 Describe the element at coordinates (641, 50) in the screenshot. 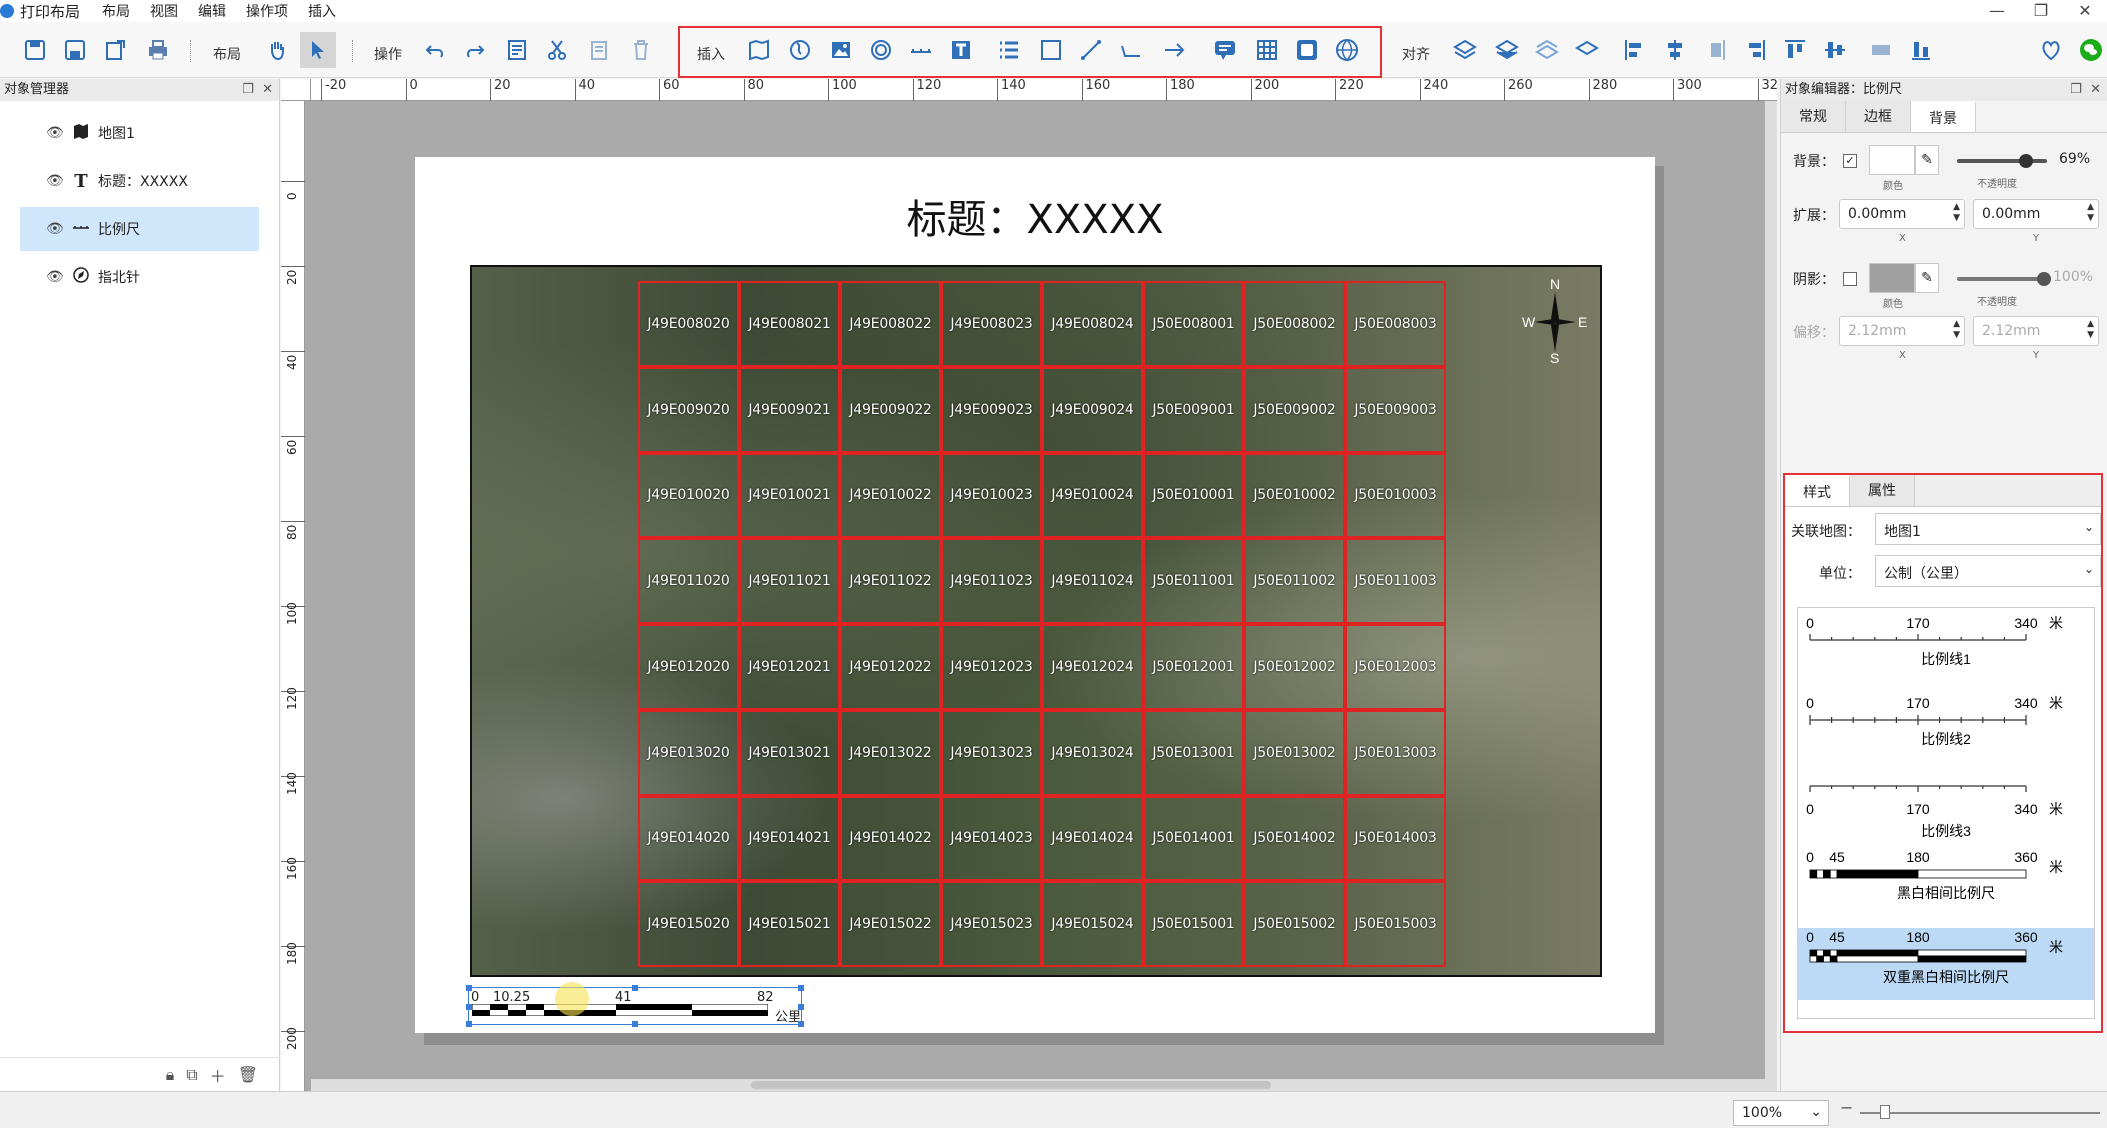

I see `delete-icon` at that location.